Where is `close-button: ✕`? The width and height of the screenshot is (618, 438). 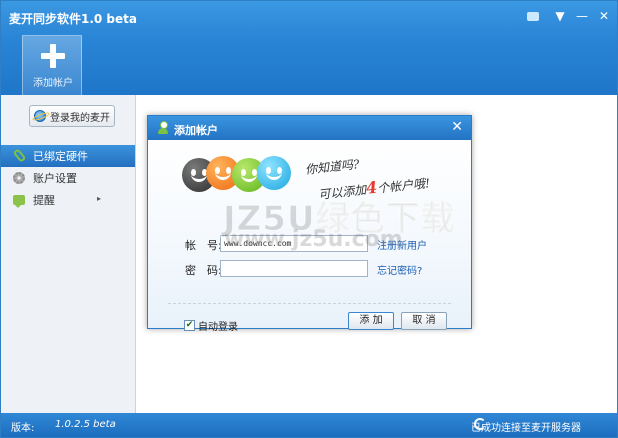 close-button: ✕ is located at coordinates (604, 16).